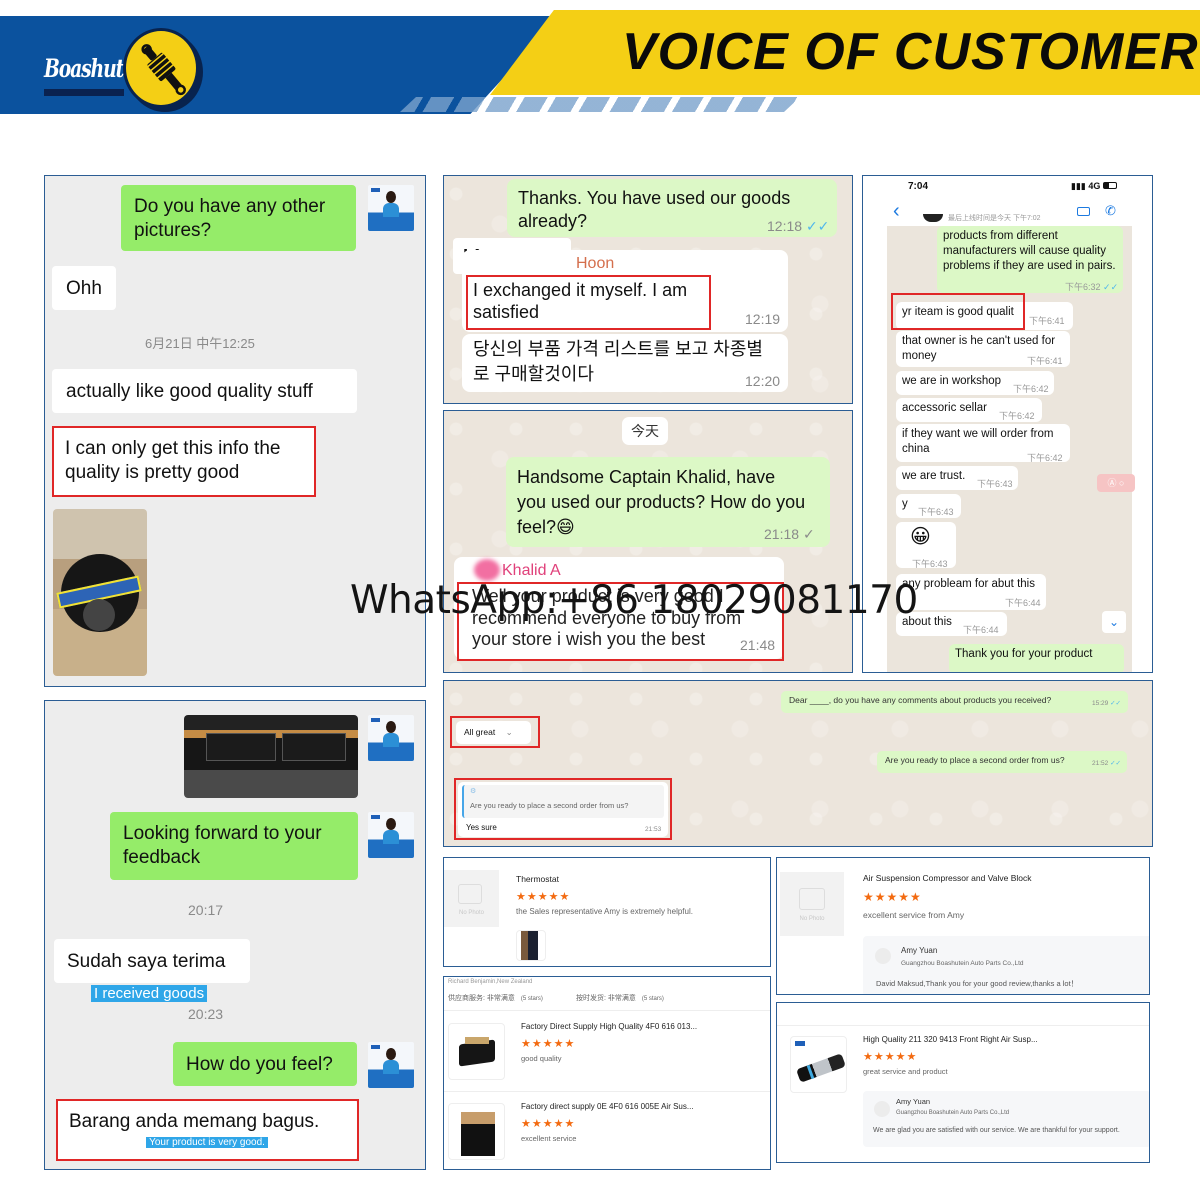  Describe the element at coordinates (146, 961) in the screenshot. I see `message-text: Sudah saya terima` at that location.